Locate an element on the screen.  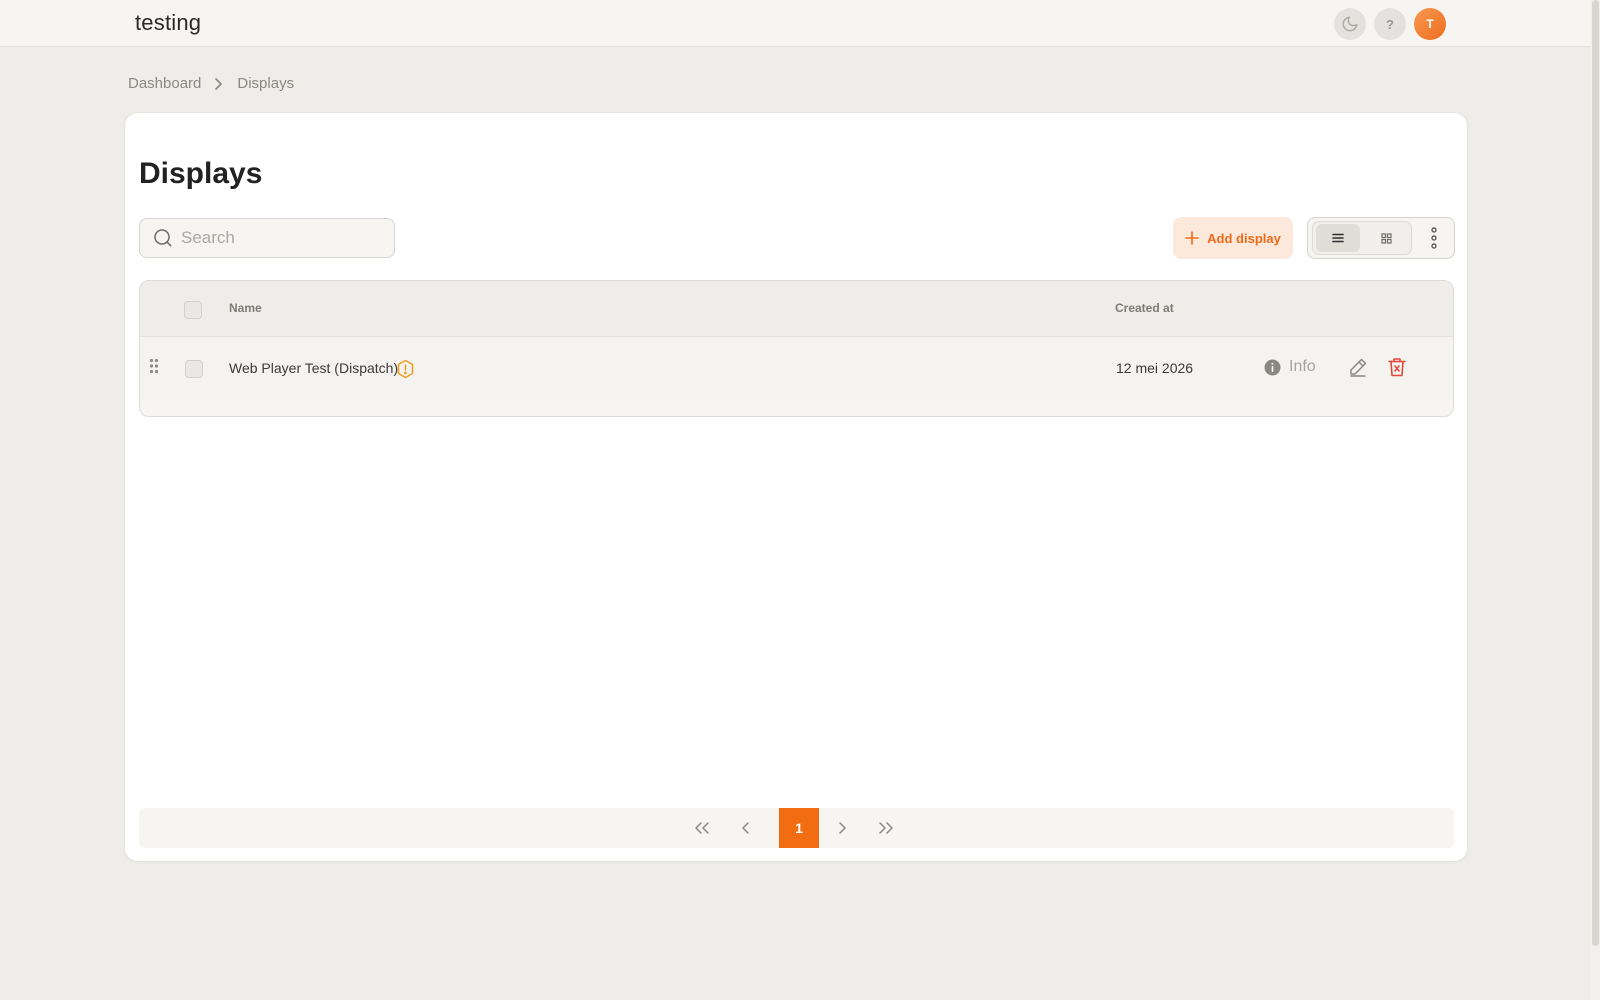
edit-button is located at coordinates (1358, 369).